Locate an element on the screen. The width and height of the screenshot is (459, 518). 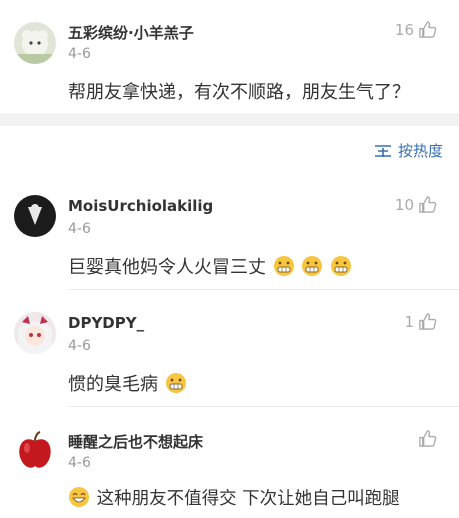
comment-text-content: 巨婴真他妈令人火冒三丈 is located at coordinates (167, 267).